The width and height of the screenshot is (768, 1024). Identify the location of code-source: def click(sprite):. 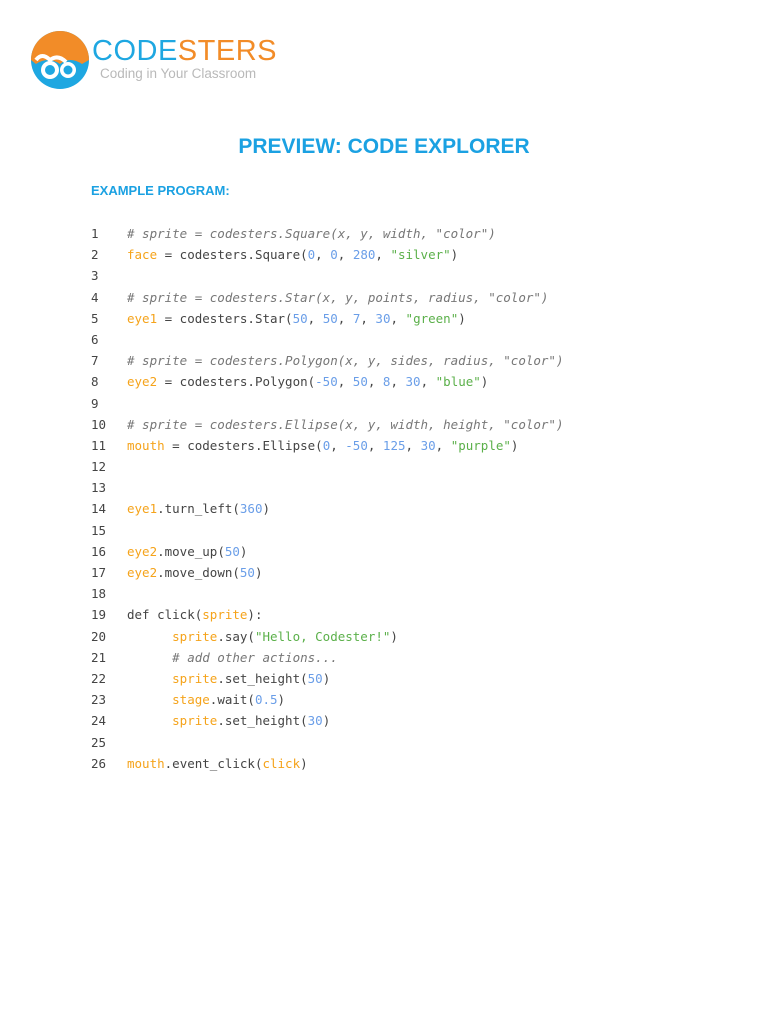
(194, 614).